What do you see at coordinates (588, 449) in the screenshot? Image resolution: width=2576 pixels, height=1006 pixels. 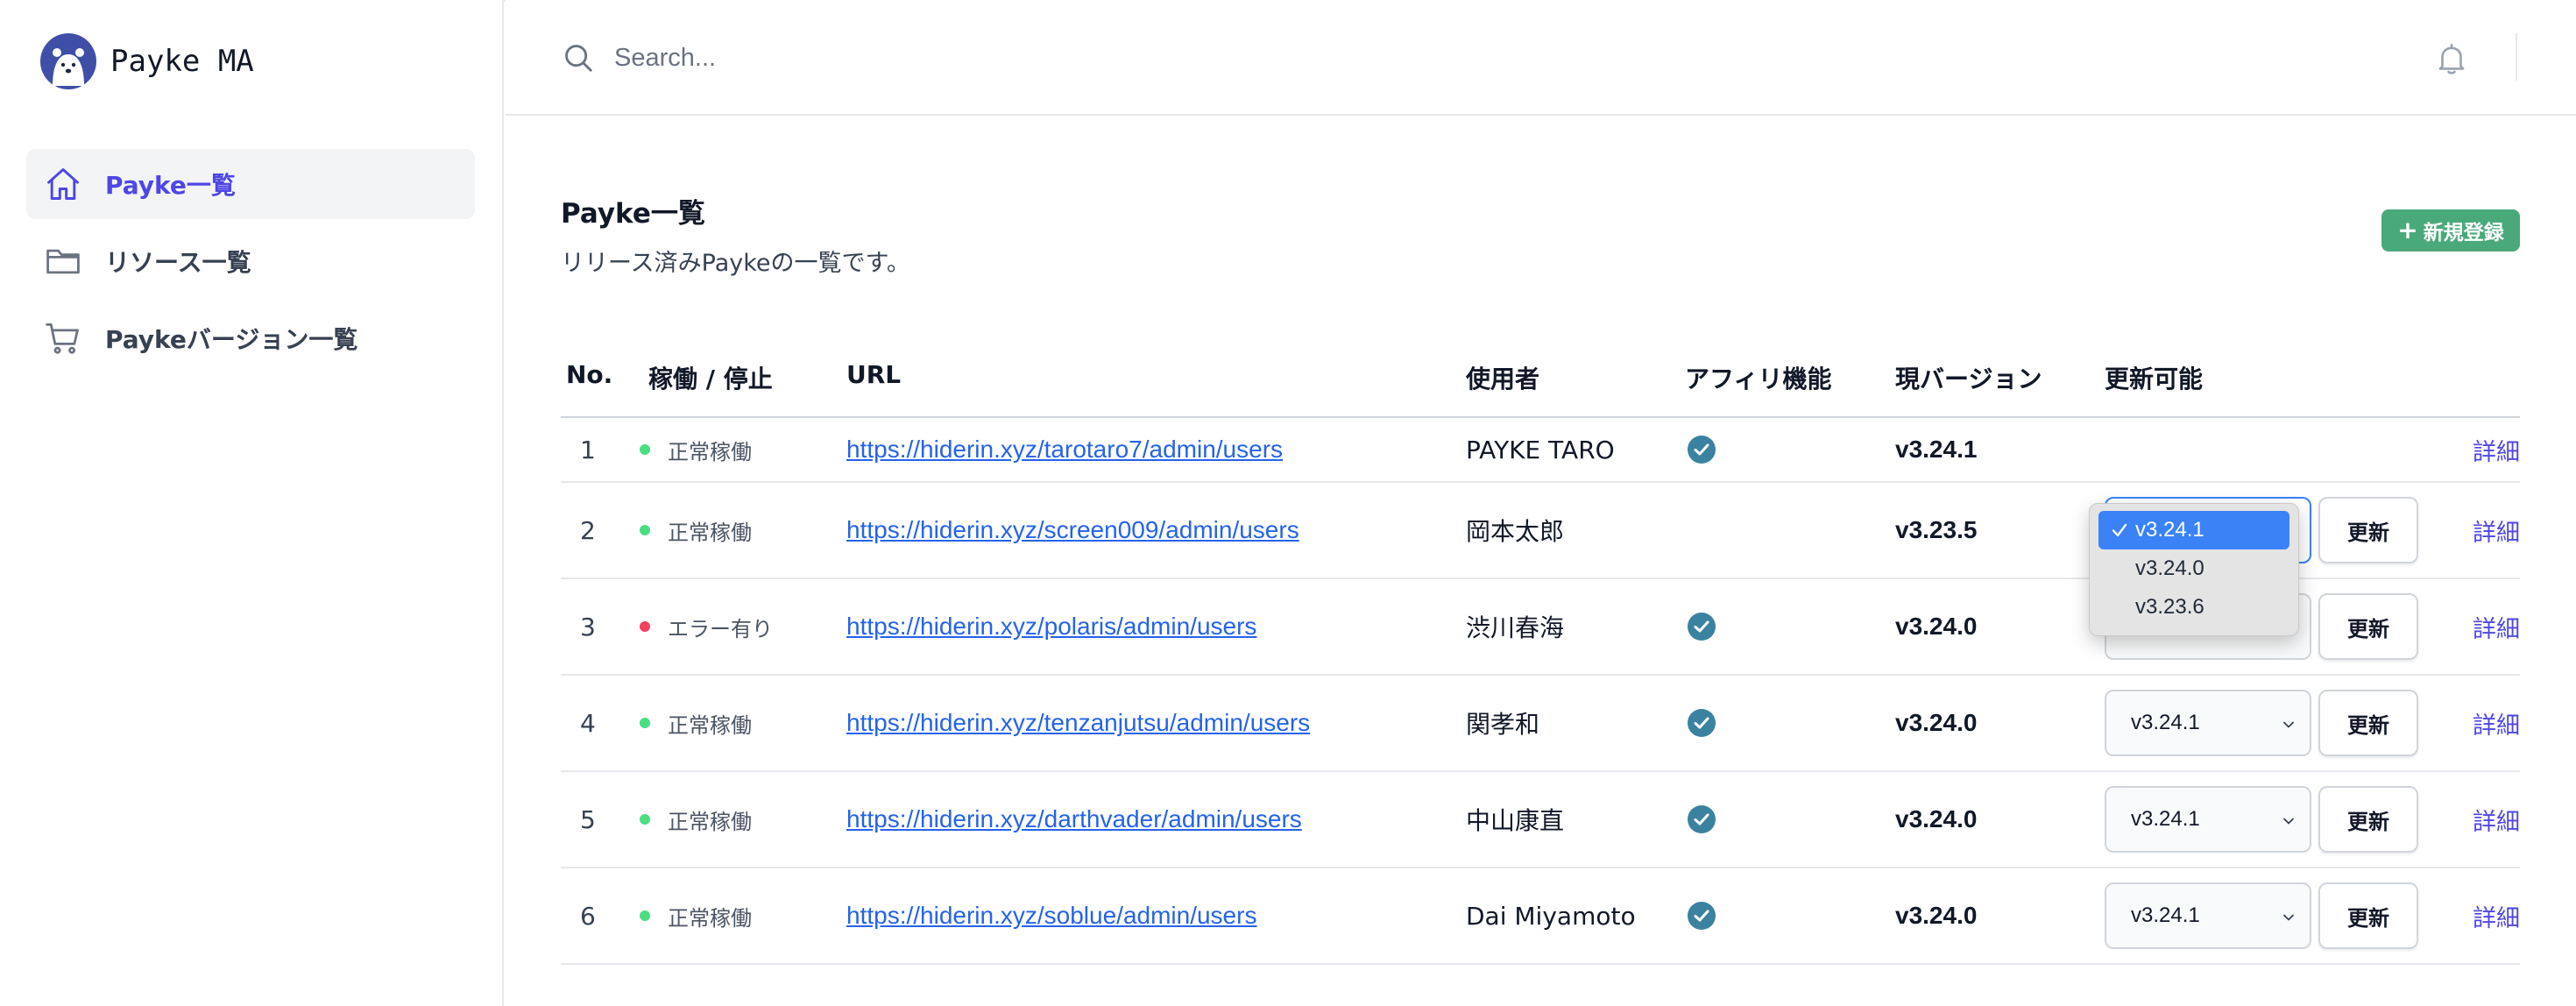 I see `row-number: 1` at bounding box center [588, 449].